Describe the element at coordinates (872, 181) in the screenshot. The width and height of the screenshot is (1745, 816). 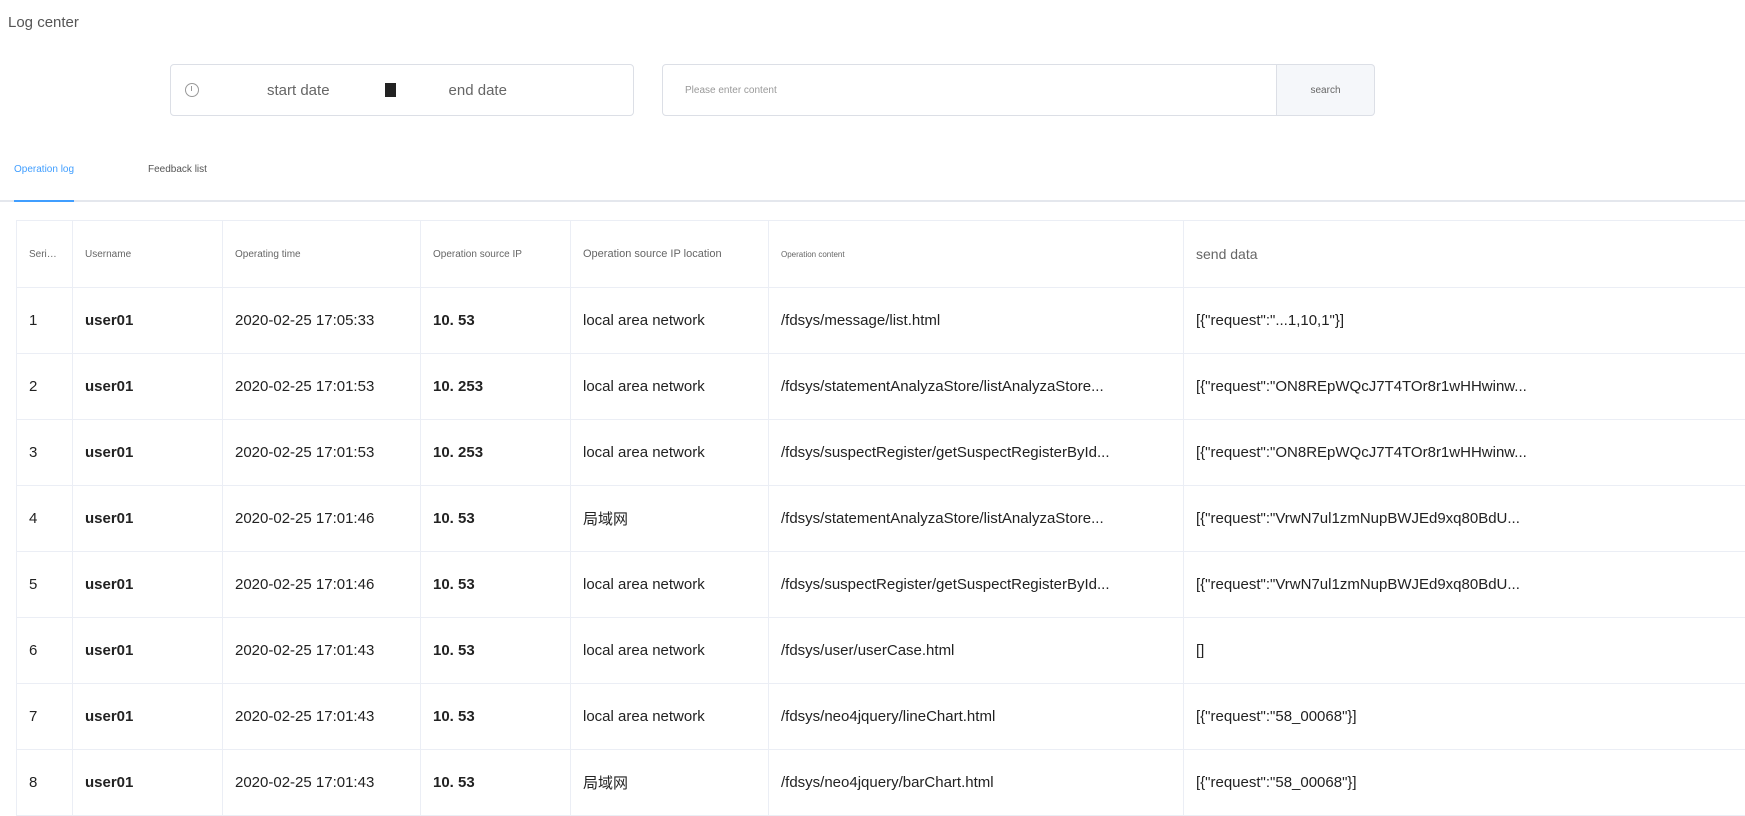
I see `log-tabs: Operation log Feedback list` at that location.